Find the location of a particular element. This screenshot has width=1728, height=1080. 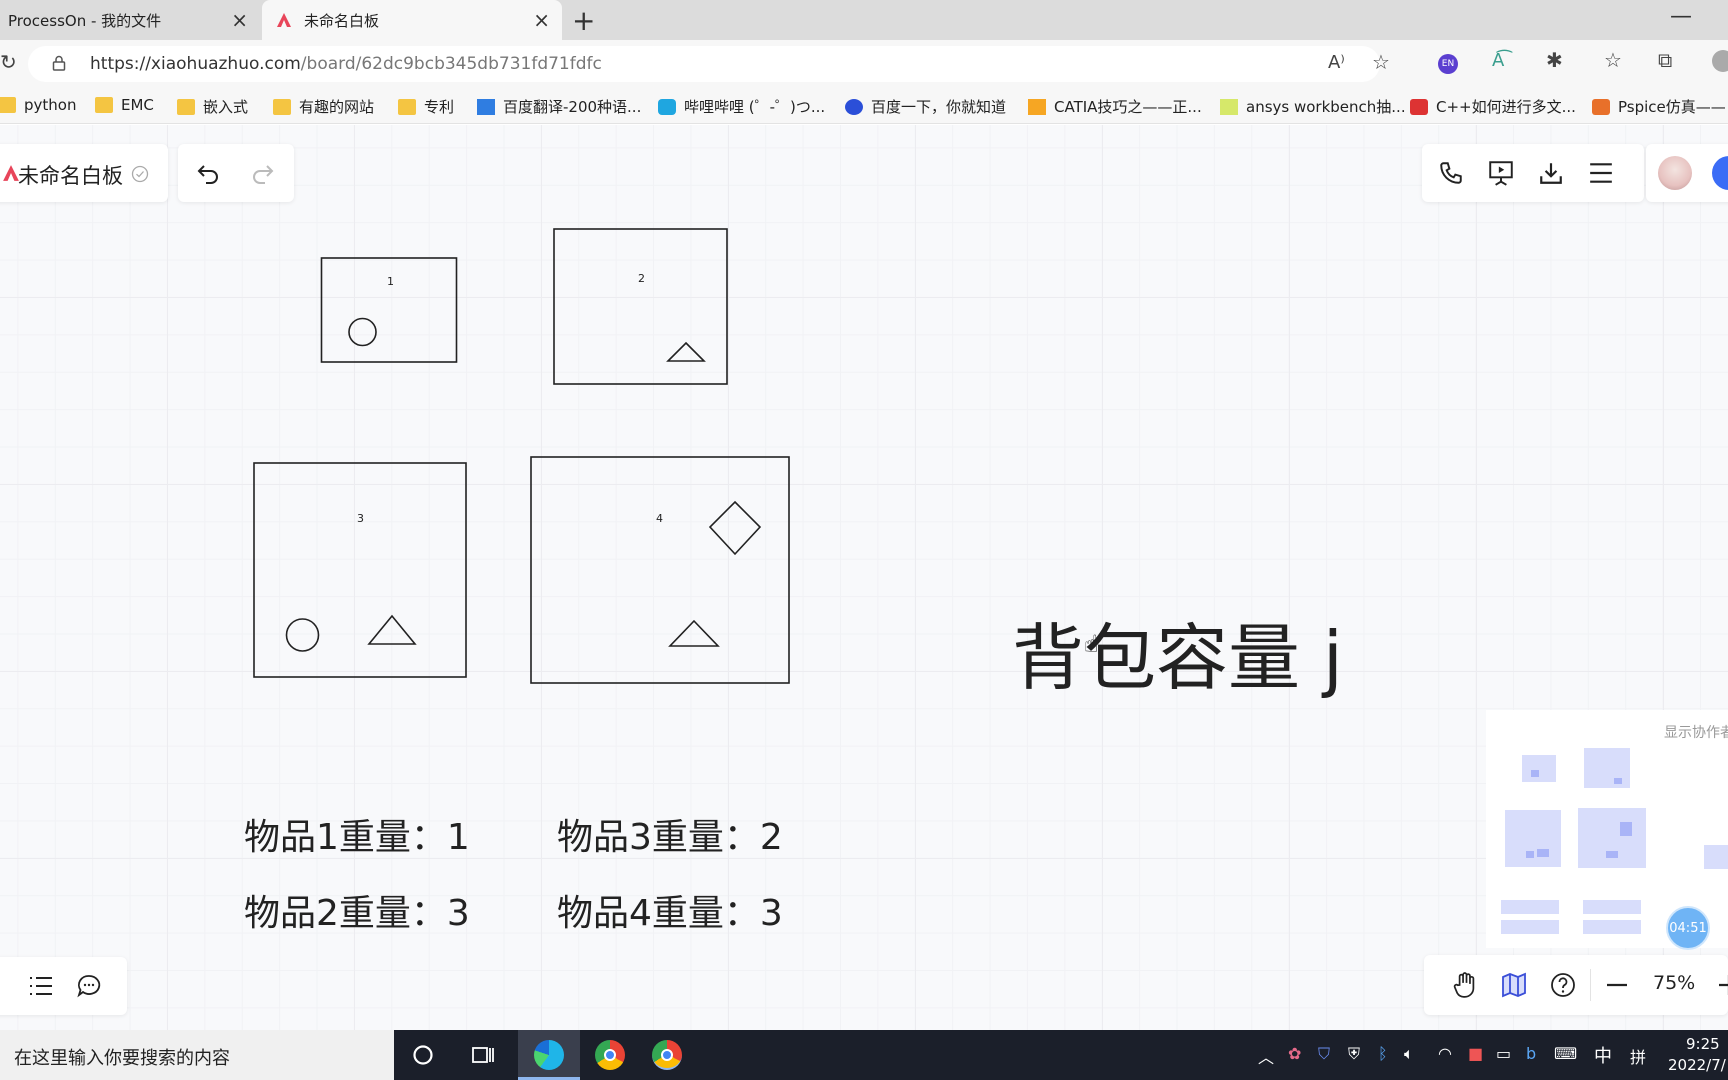

zoom-panel: 75% is located at coordinates (1576, 985).